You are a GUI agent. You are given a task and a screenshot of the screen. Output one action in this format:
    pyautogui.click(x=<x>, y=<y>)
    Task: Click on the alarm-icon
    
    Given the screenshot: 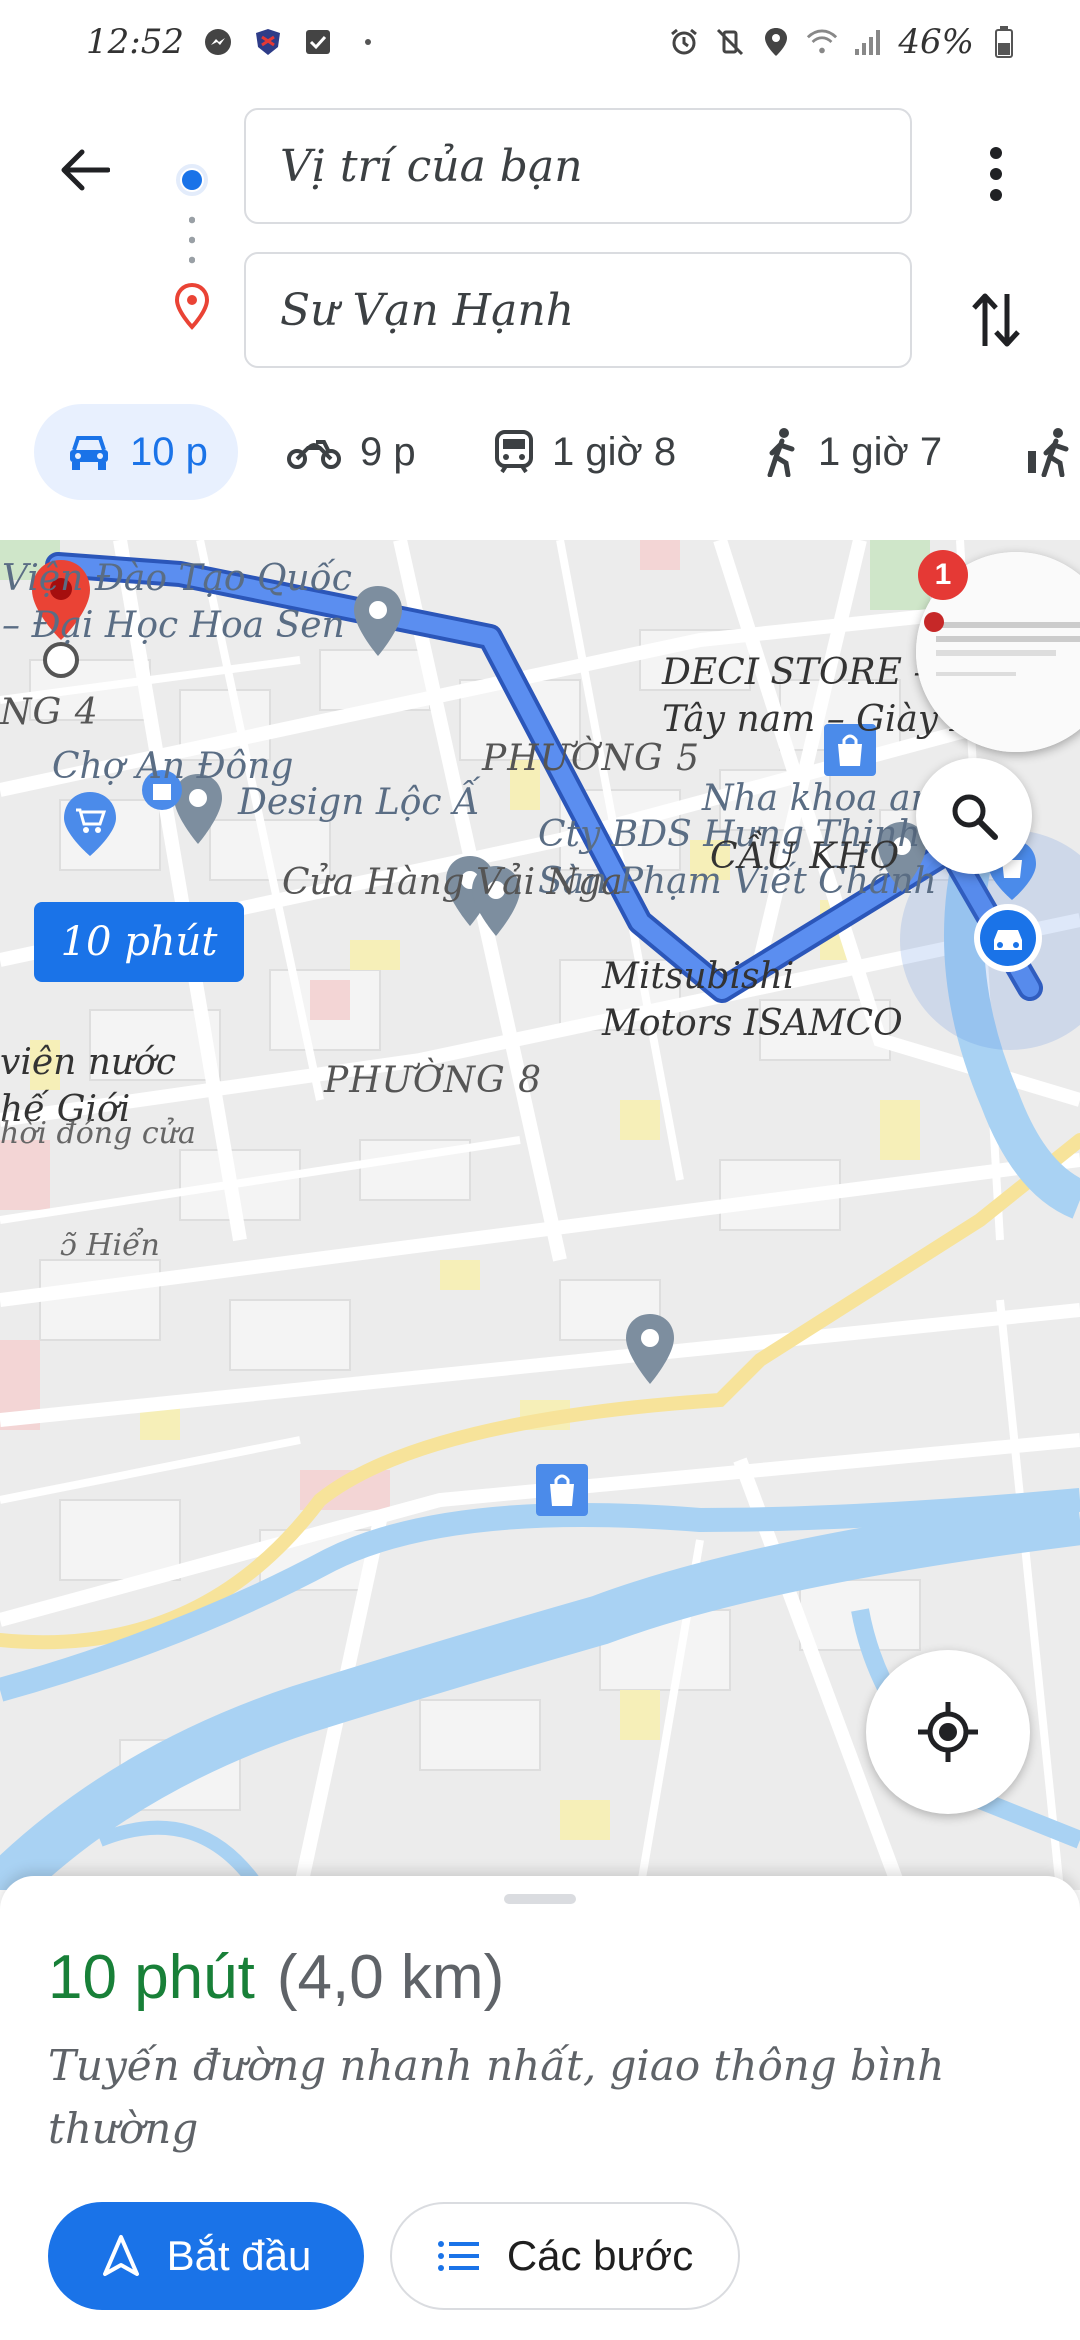 What is the action you would take?
    pyautogui.click(x=684, y=42)
    